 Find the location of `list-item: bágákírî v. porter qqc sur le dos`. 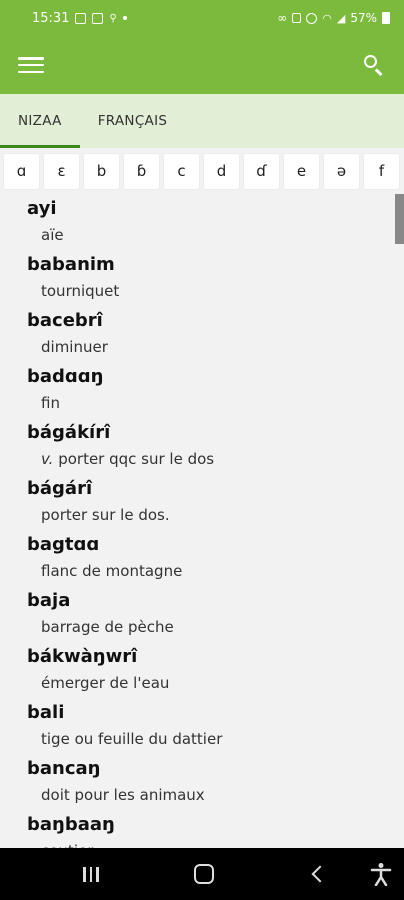

list-item: bágákírî v. porter qqc sur le dos is located at coordinates (202, 446).